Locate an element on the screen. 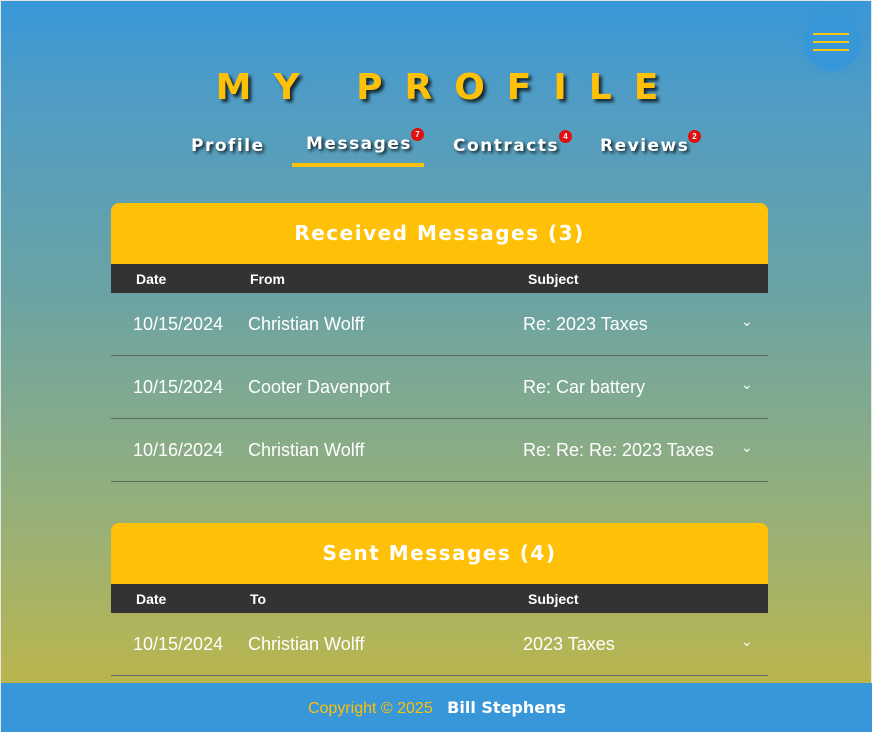 The image size is (872, 732). tab-label: Profile is located at coordinates (228, 146).